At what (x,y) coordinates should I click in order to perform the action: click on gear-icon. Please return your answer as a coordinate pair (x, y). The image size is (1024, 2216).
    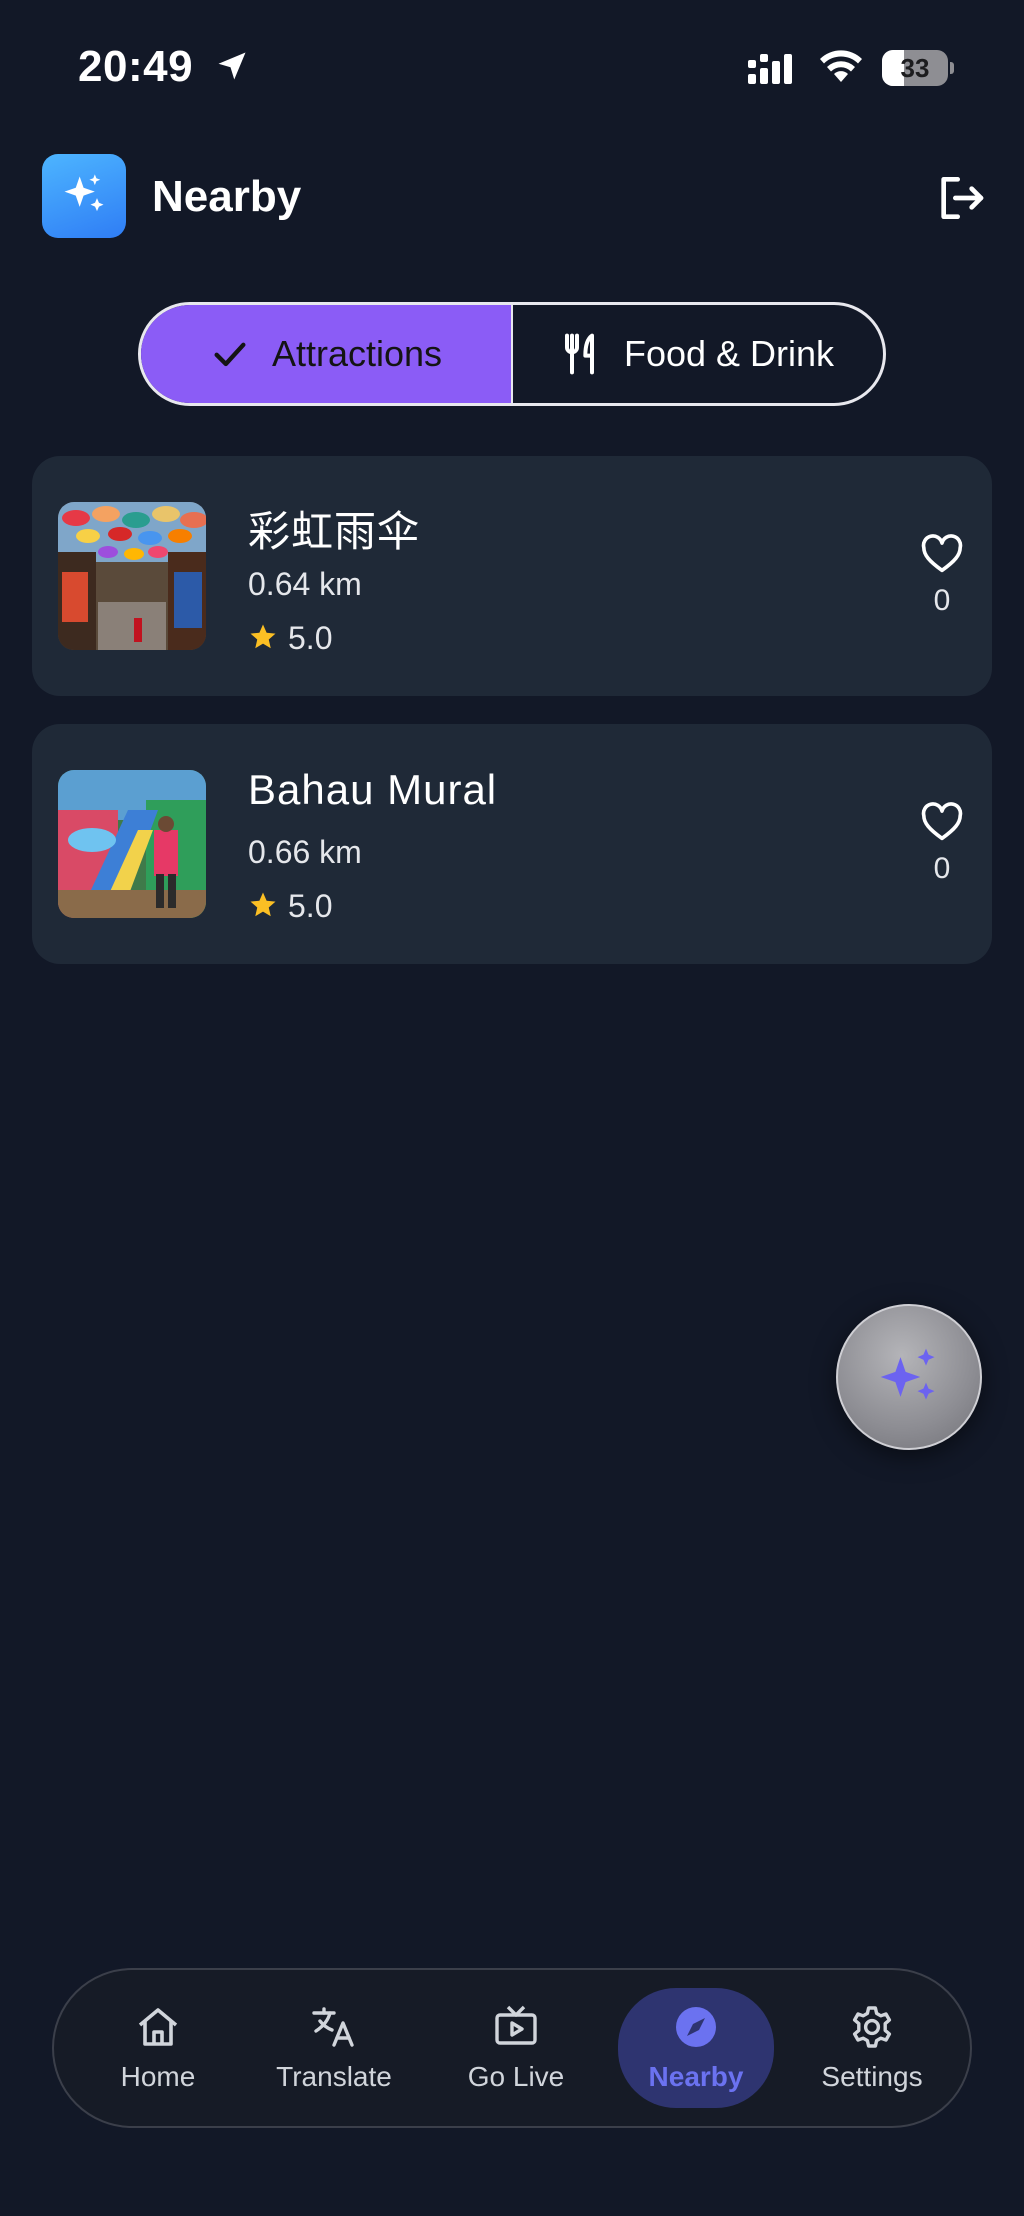
    Looking at the image, I should click on (872, 2027).